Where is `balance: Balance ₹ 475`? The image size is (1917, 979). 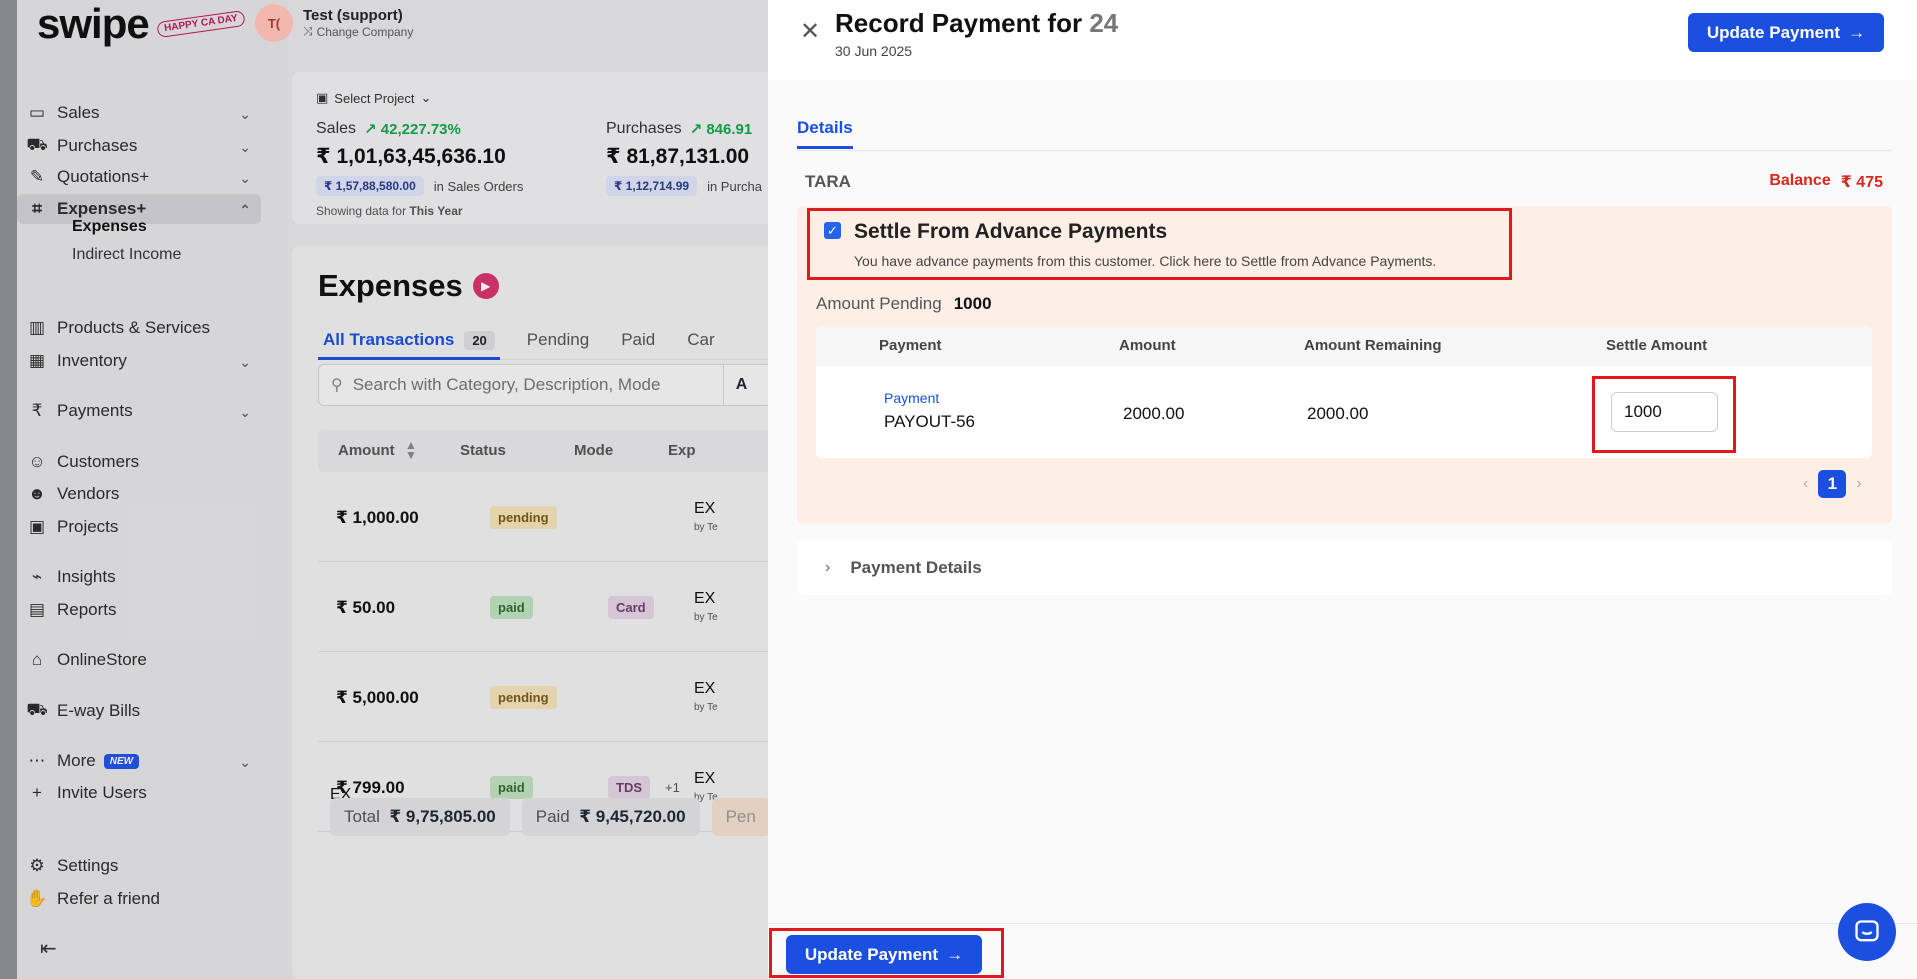
balance: Balance ₹ 475 is located at coordinates (1826, 182).